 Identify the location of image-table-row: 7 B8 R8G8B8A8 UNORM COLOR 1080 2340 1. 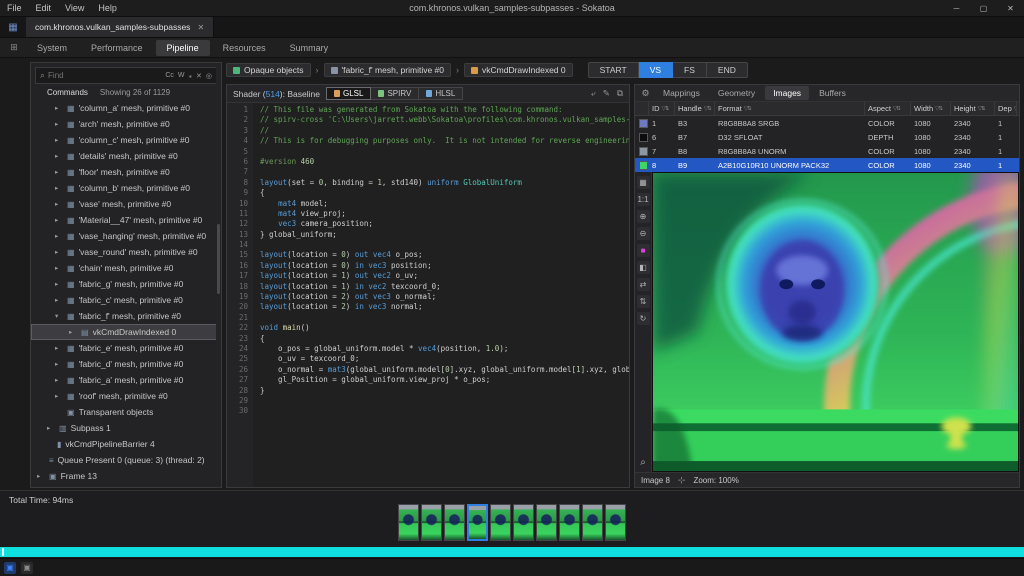
(827, 151).